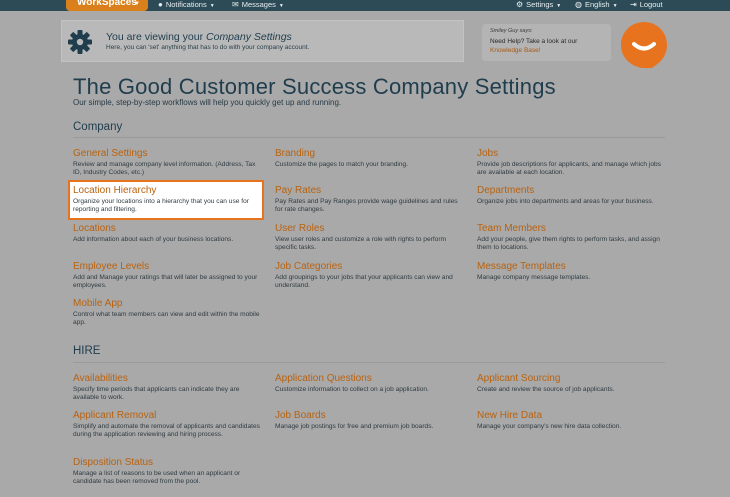 Image resolution: width=730 pixels, height=497 pixels. What do you see at coordinates (87, 351) in the screenshot?
I see `section-heading-hire: HIRE` at bounding box center [87, 351].